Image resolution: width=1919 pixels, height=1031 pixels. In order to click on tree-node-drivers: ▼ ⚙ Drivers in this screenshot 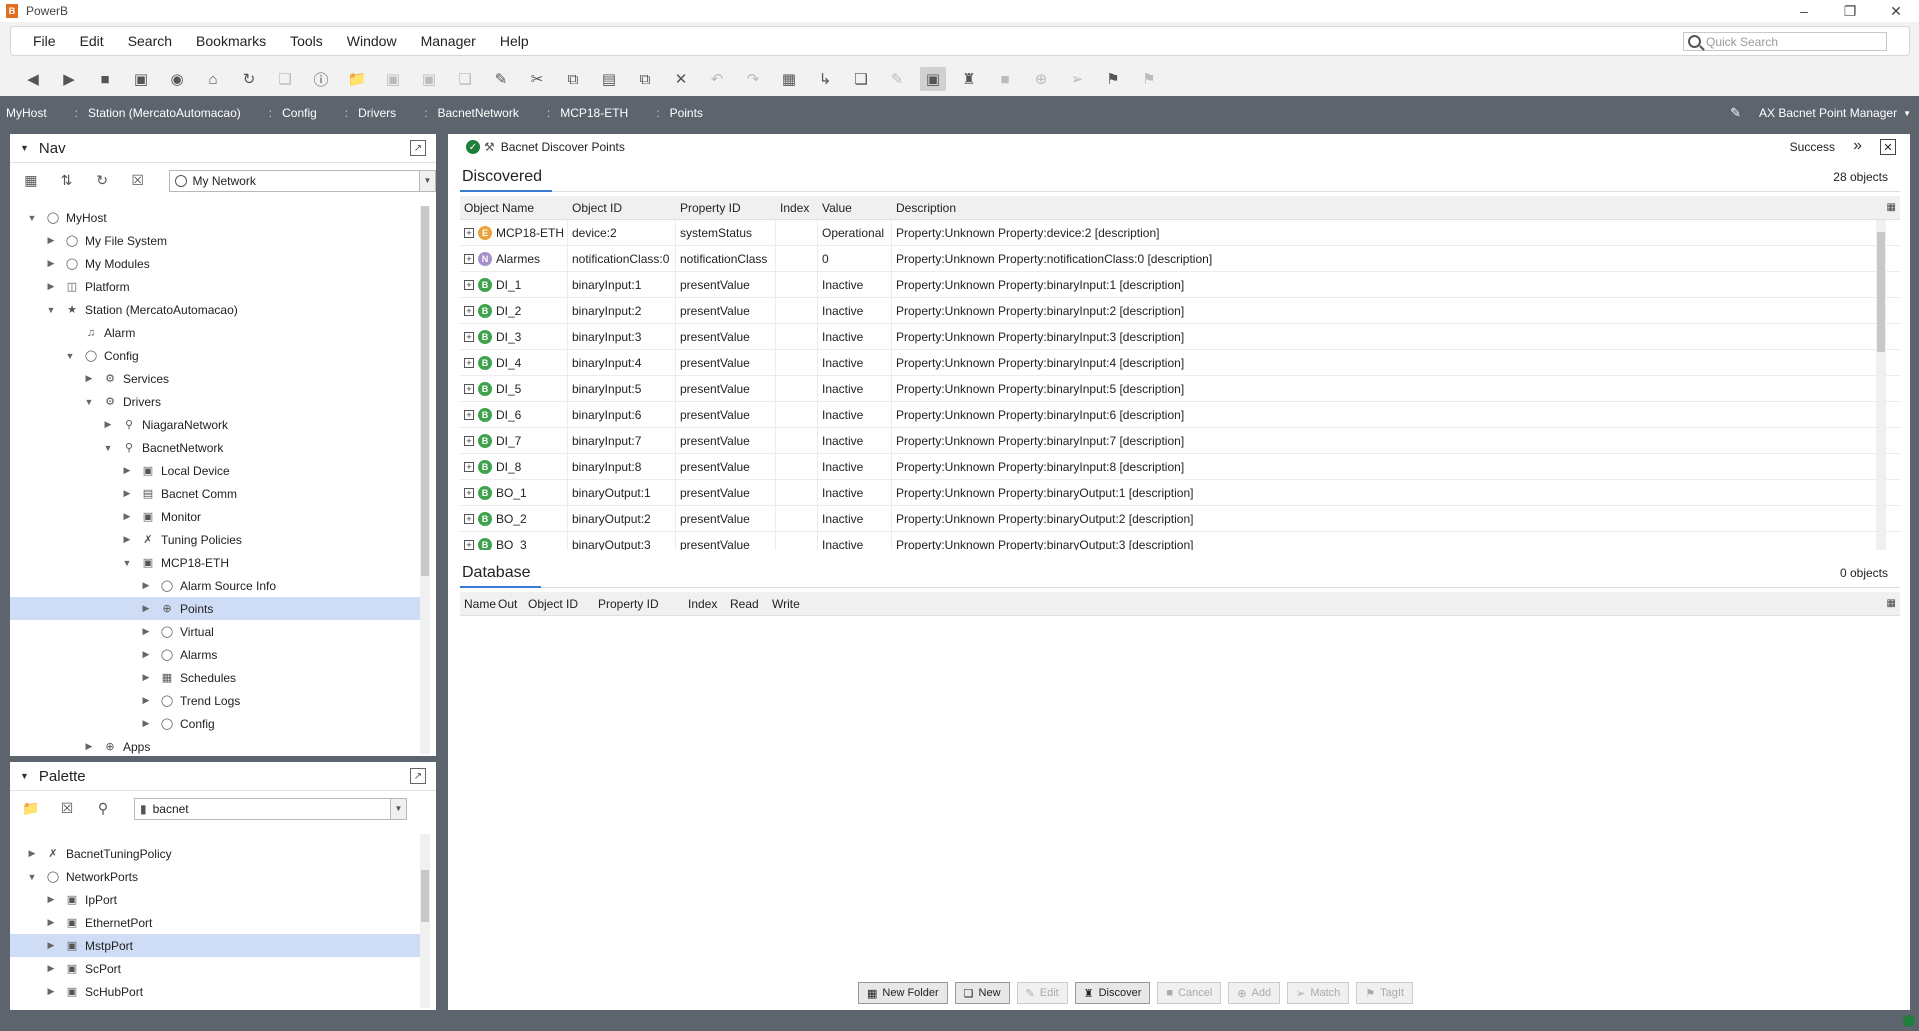, I will do `click(215, 401)`.